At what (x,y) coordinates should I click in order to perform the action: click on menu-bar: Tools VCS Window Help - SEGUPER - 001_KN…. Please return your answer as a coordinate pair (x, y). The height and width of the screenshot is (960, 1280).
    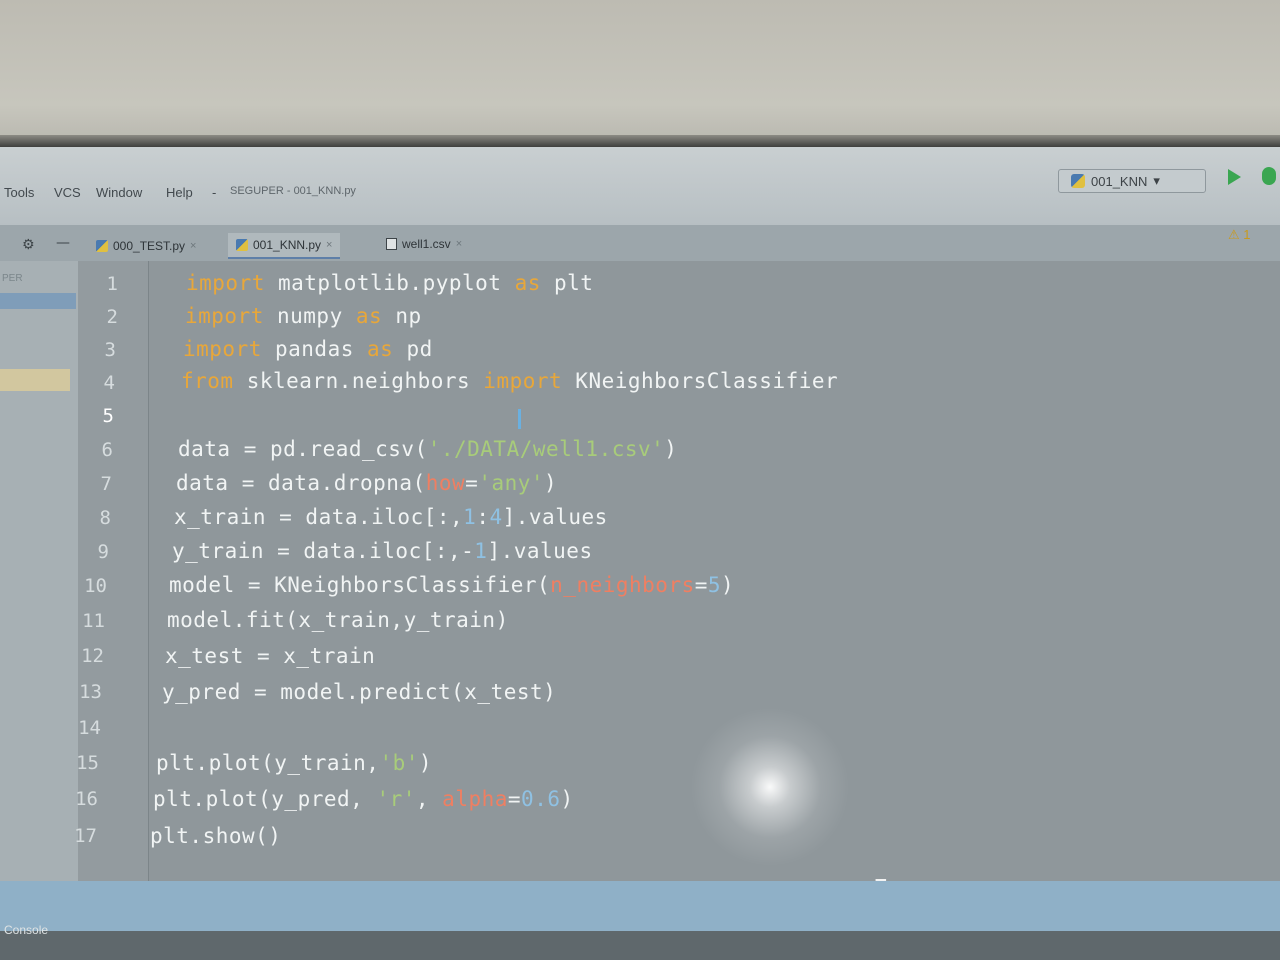
    Looking at the image, I should click on (640, 186).